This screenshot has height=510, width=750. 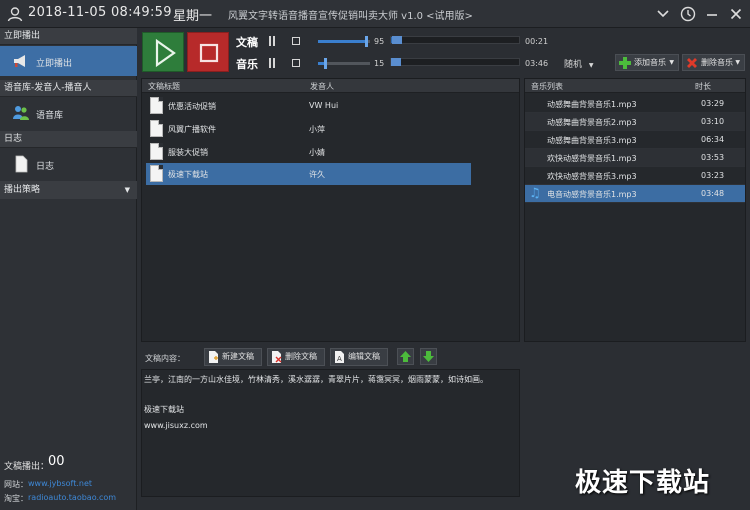 I want to click on play-button, so click(x=163, y=52).